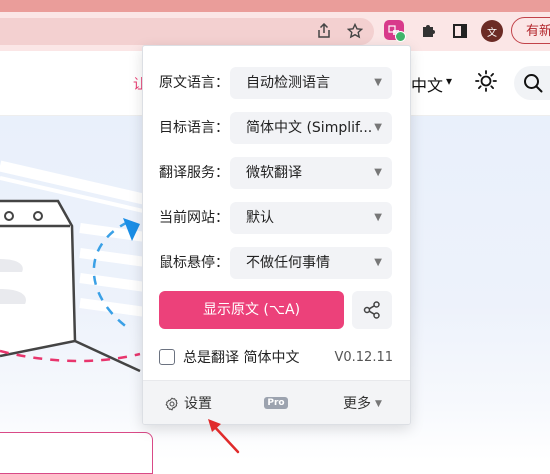  I want to click on current-site-row: 当前网站： 默认 ▼, so click(275, 218).